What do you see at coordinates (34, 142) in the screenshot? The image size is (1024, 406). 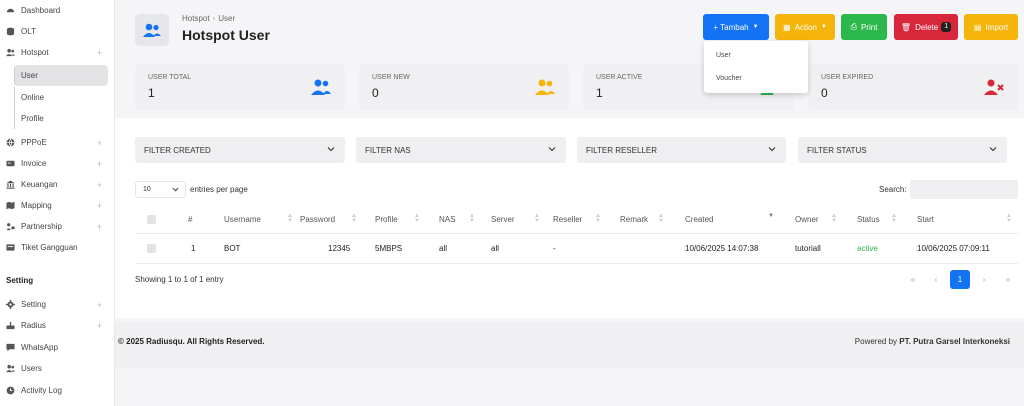 I see `sidebar-item-label: PPPoE` at bounding box center [34, 142].